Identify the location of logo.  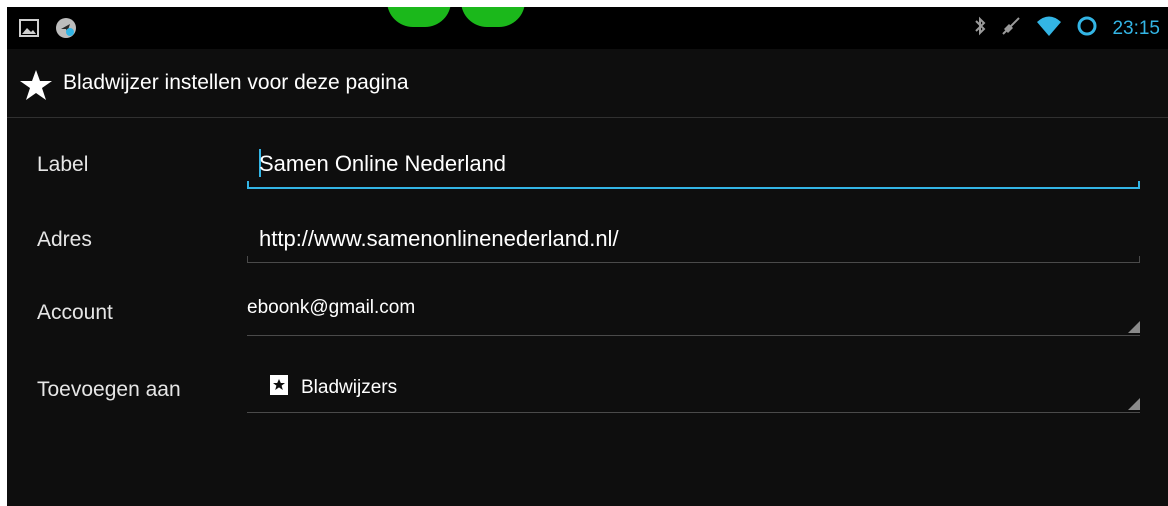
(467, 17).